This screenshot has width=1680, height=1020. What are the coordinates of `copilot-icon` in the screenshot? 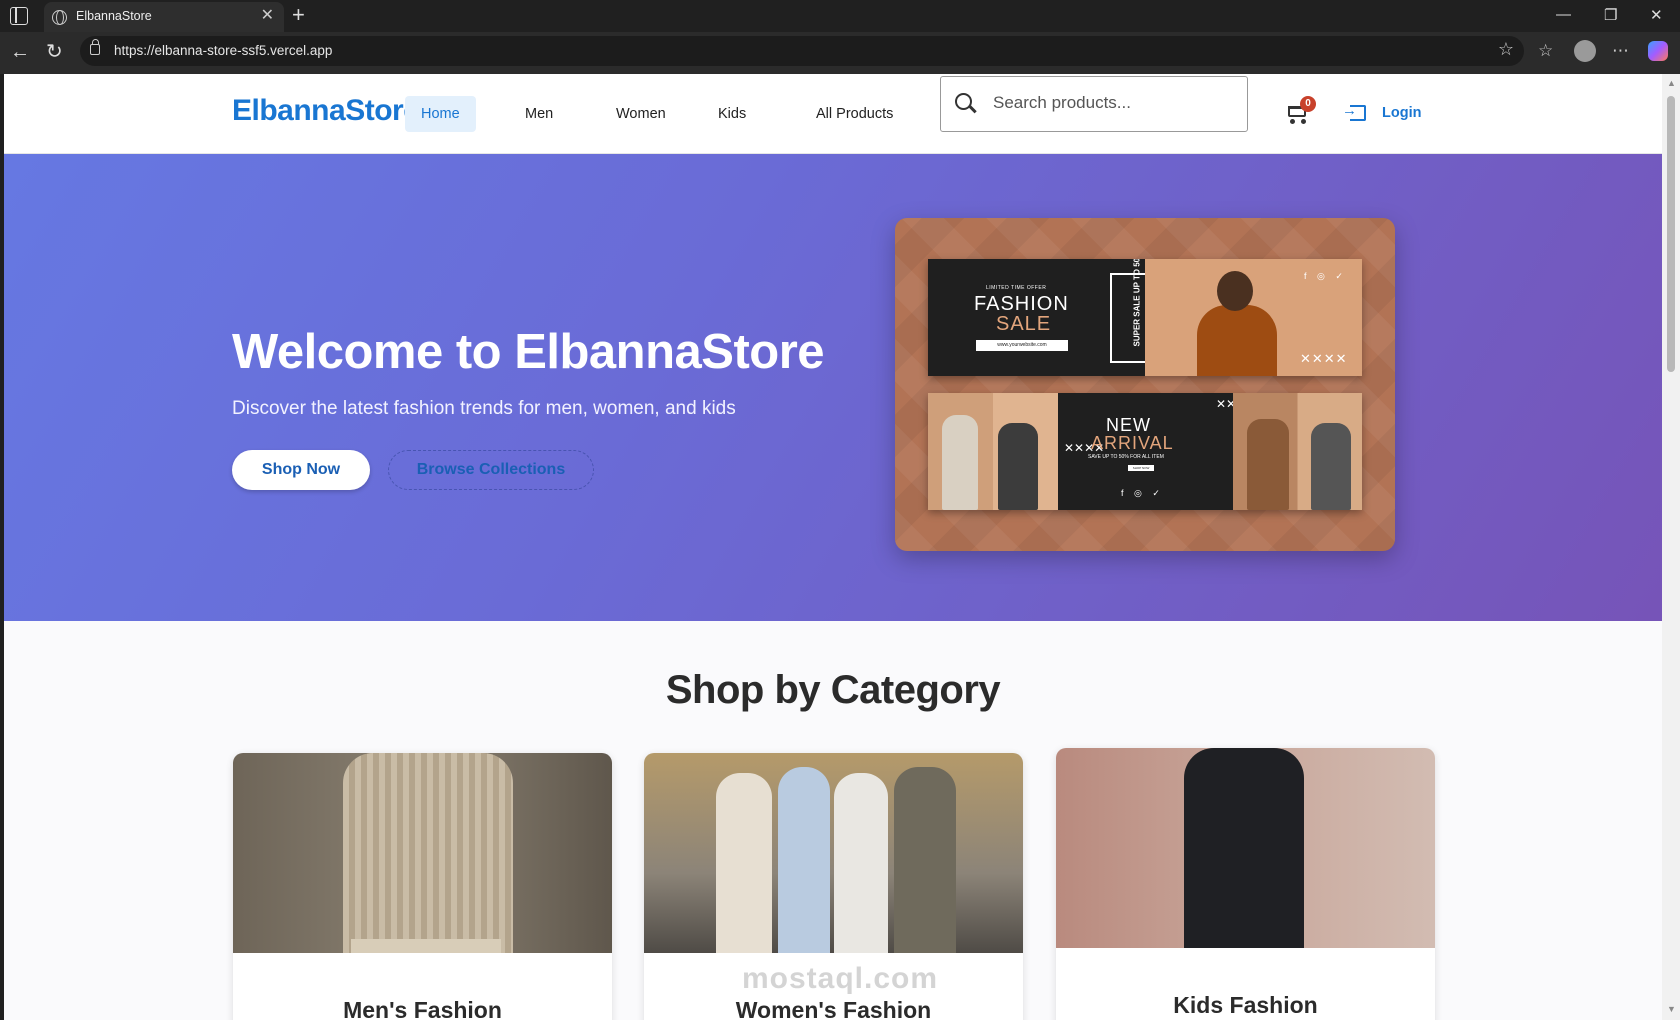 It's located at (1658, 51).